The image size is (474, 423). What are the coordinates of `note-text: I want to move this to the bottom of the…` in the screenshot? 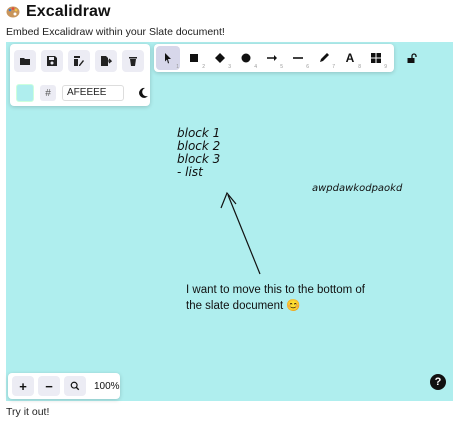 It's located at (286, 298).